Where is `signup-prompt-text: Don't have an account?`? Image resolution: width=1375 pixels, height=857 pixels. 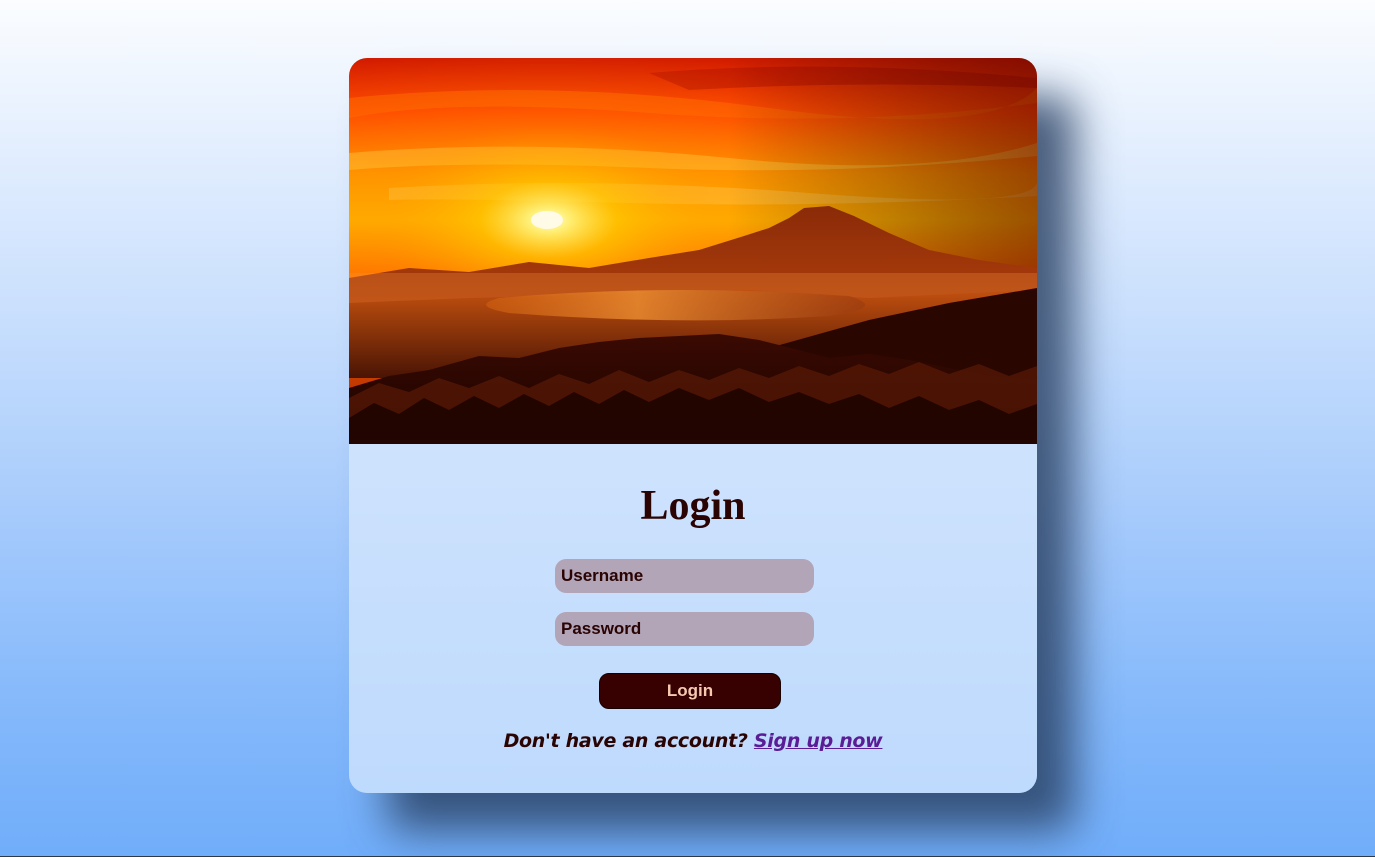 signup-prompt-text: Don't have an account? is located at coordinates (625, 741).